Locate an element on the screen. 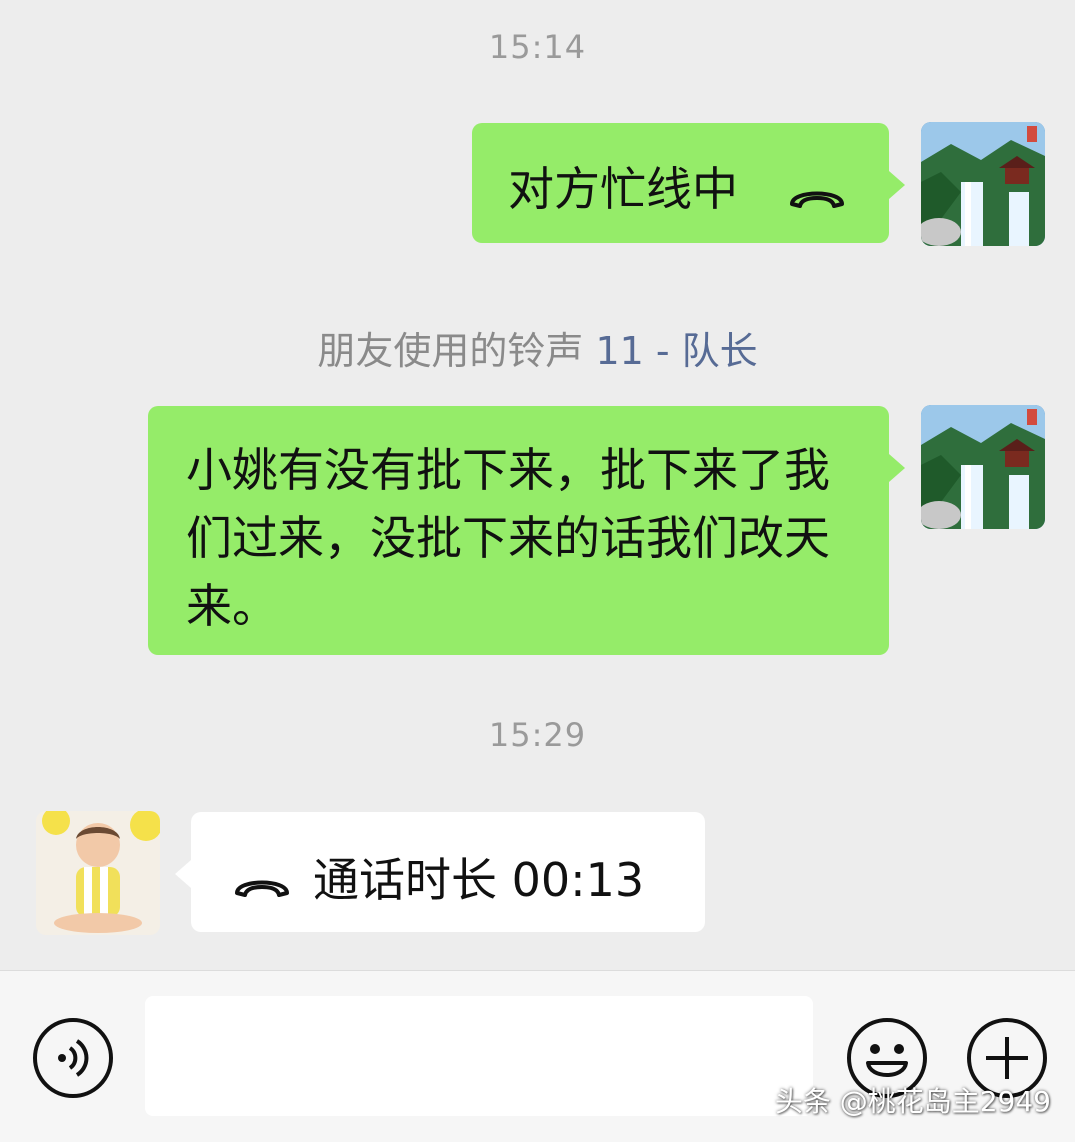 The height and width of the screenshot is (1142, 1075). hangup-phone-icon is located at coordinates (817, 194).